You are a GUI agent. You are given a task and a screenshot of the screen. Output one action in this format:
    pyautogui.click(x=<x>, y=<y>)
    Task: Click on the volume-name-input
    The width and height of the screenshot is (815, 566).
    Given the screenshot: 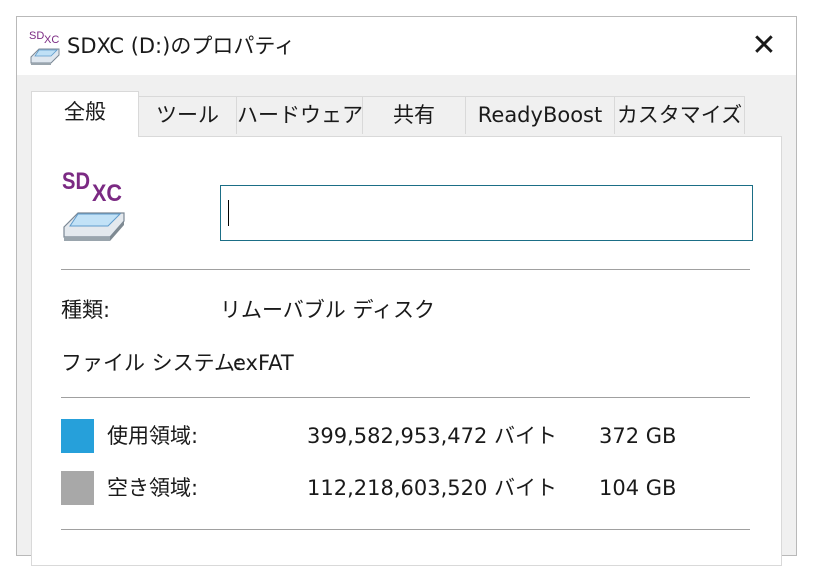 What is the action you would take?
    pyautogui.click(x=486, y=213)
    